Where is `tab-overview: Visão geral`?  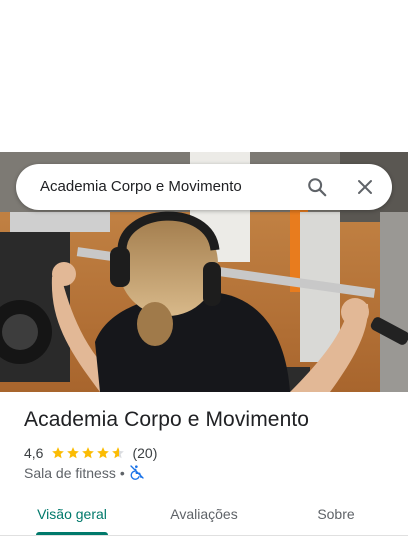 tab-overview: Visão geral is located at coordinates (72, 516).